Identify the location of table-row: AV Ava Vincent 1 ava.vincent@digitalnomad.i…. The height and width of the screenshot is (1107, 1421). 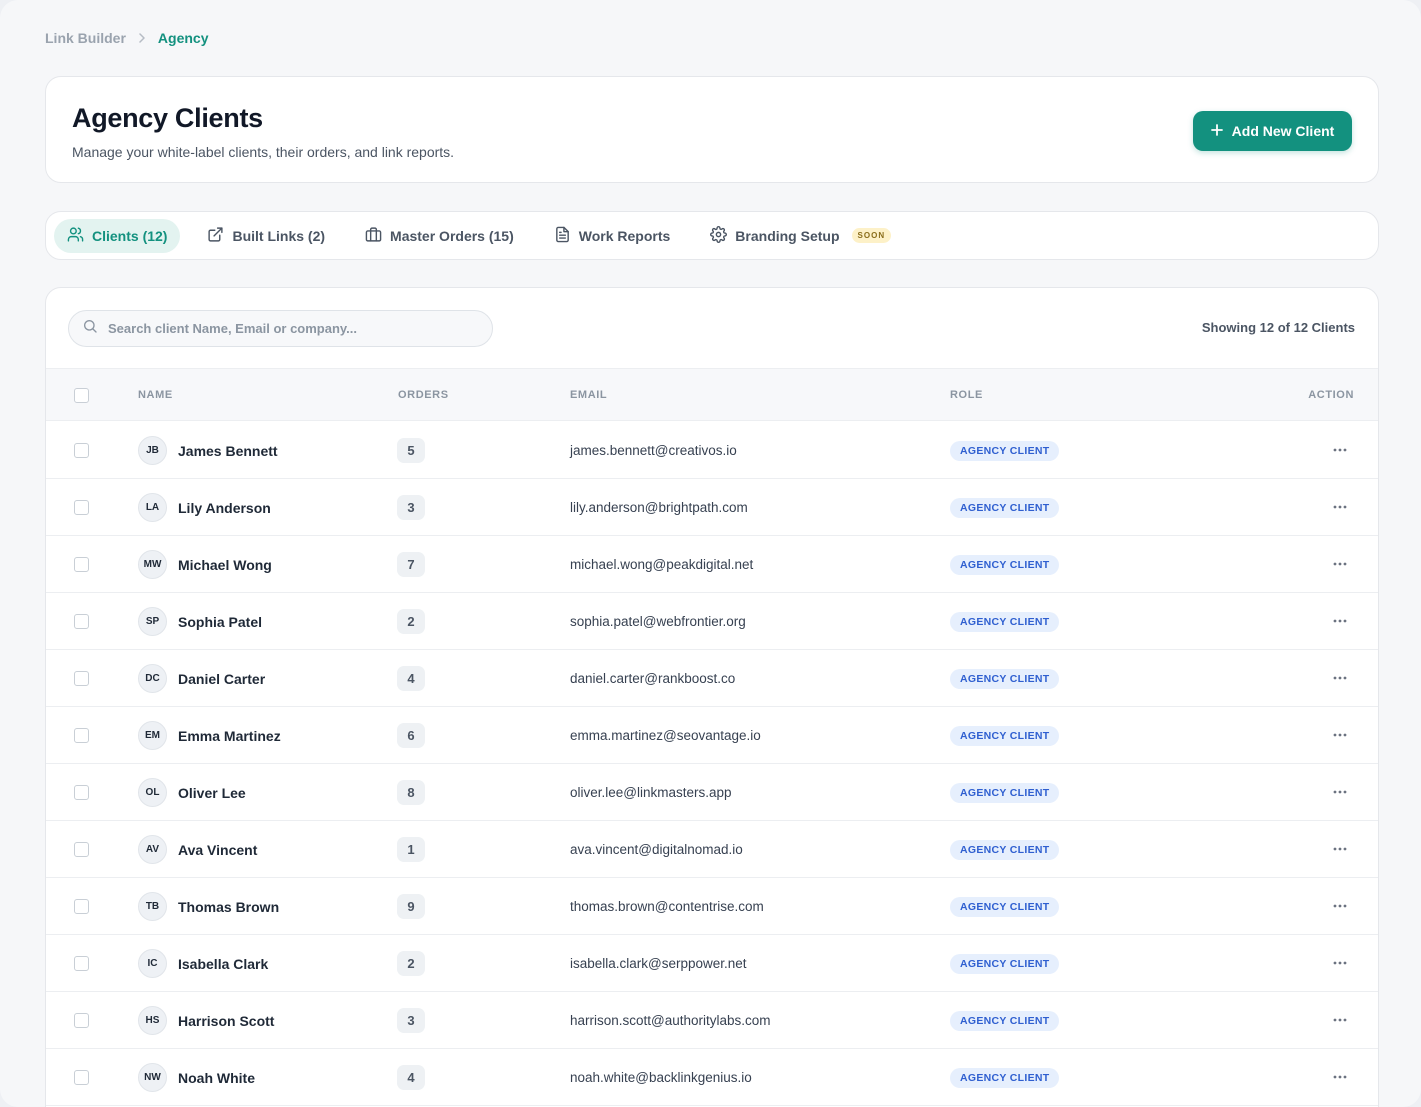
(712, 849).